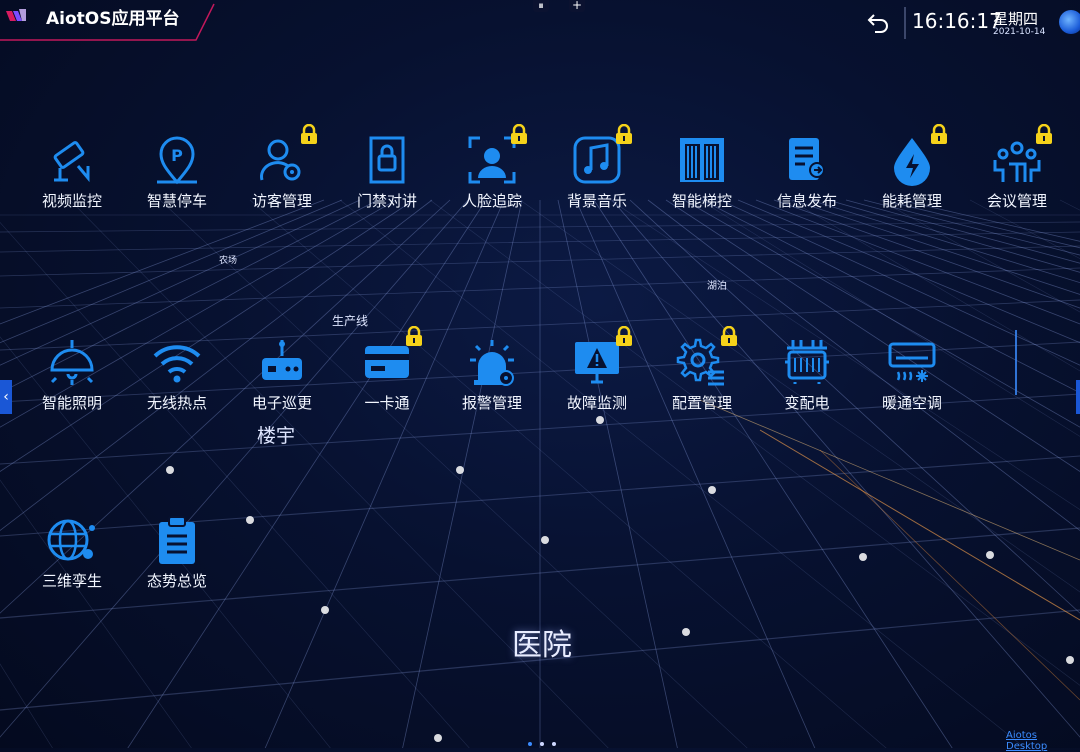 This screenshot has height=752, width=1080. I want to click on pause-button: ⏸, so click(541, 6).